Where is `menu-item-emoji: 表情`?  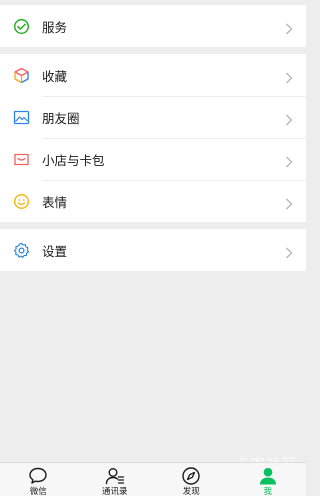 menu-item-emoji: 表情 is located at coordinates (153, 201).